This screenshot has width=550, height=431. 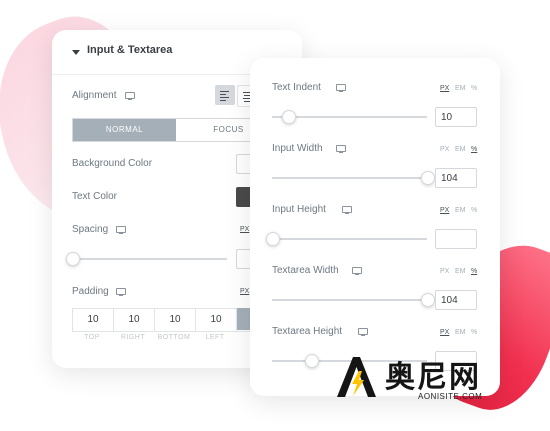 What do you see at coordinates (134, 320) in the screenshot?
I see `padding-right-input: 10` at bounding box center [134, 320].